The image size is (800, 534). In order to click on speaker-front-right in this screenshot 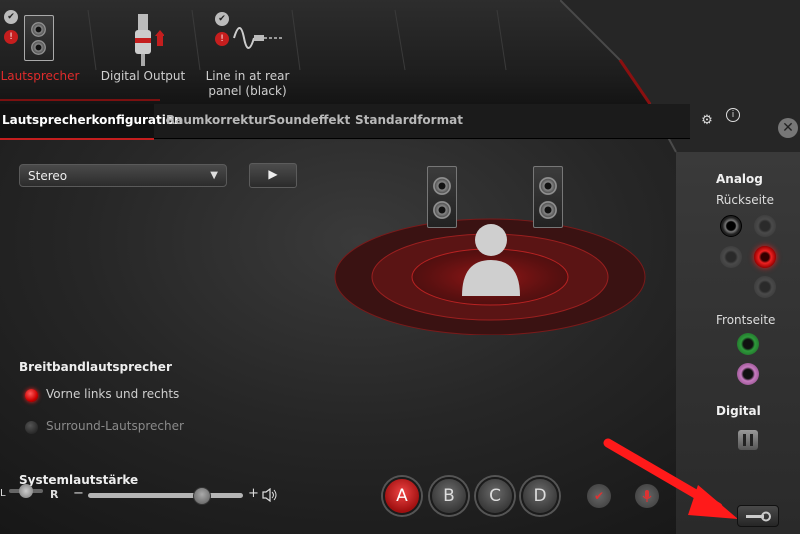, I will do `click(548, 197)`.